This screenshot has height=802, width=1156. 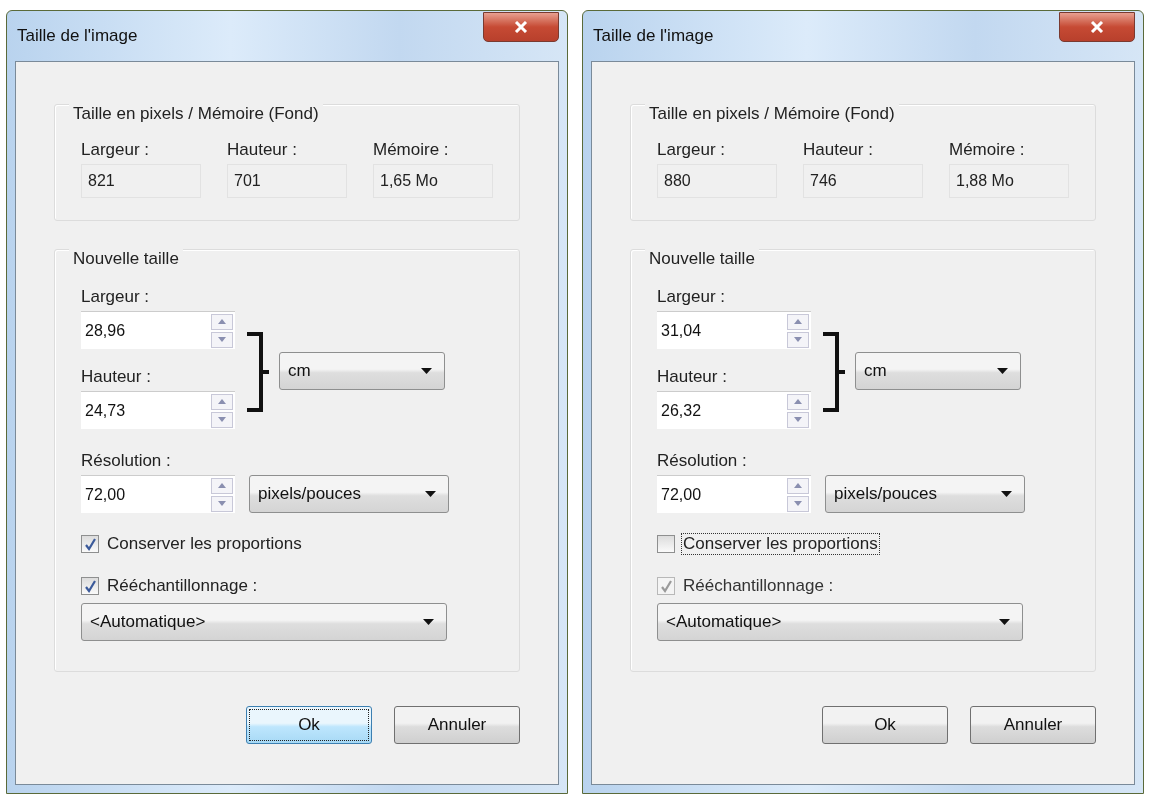 I want to click on checkbox-label: Rééchantillonnage :, so click(x=182, y=586).